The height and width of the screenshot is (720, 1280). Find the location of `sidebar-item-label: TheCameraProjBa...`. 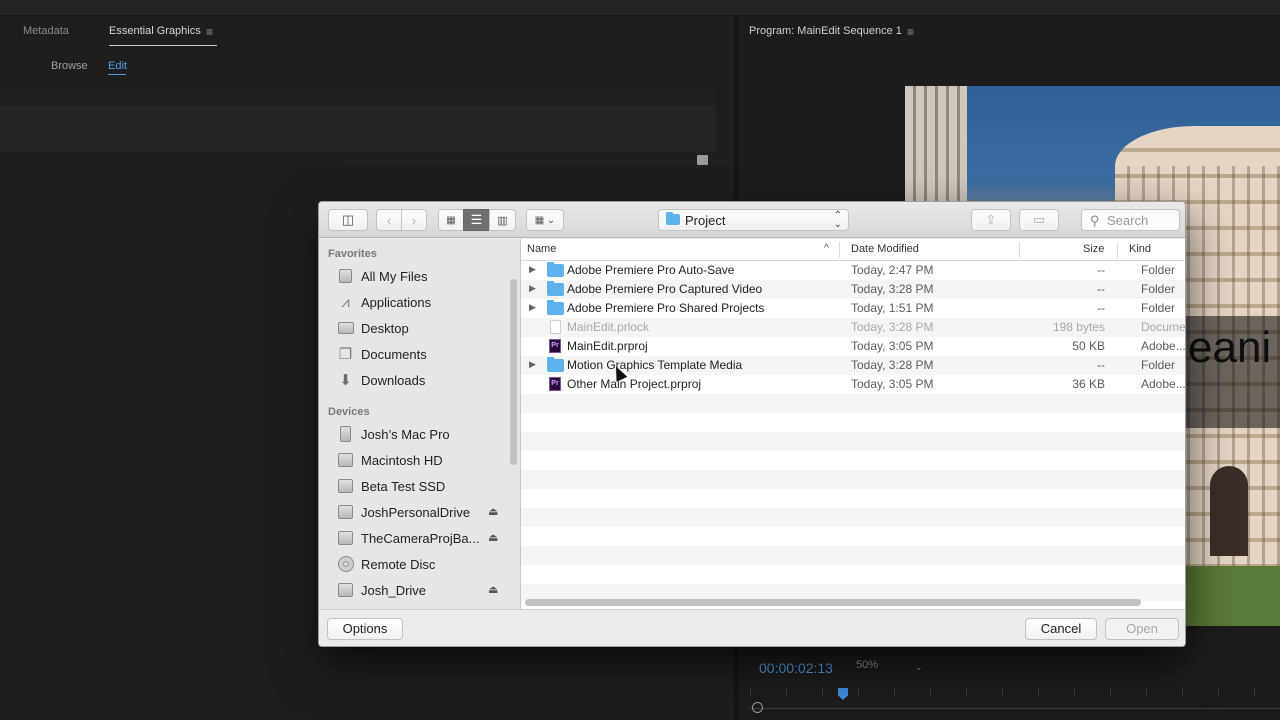

sidebar-item-label: TheCameraProjBa... is located at coordinates (420, 538).